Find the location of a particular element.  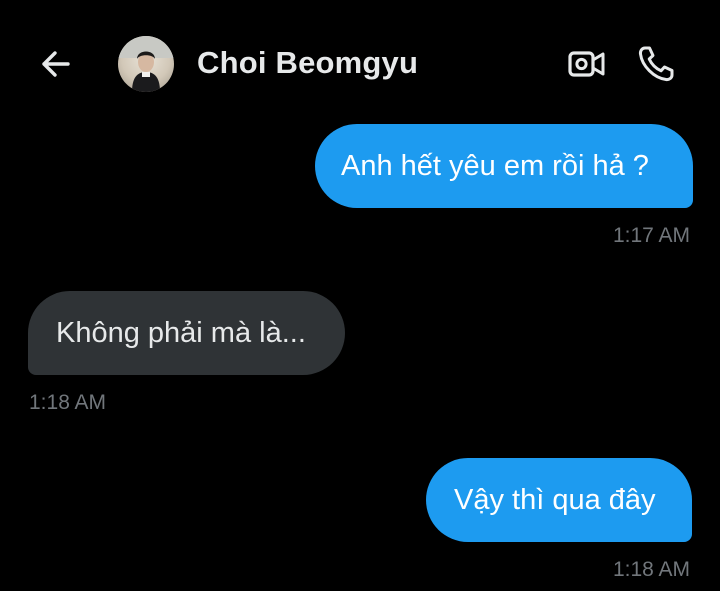

video-call-icon is located at coordinates (586, 64).